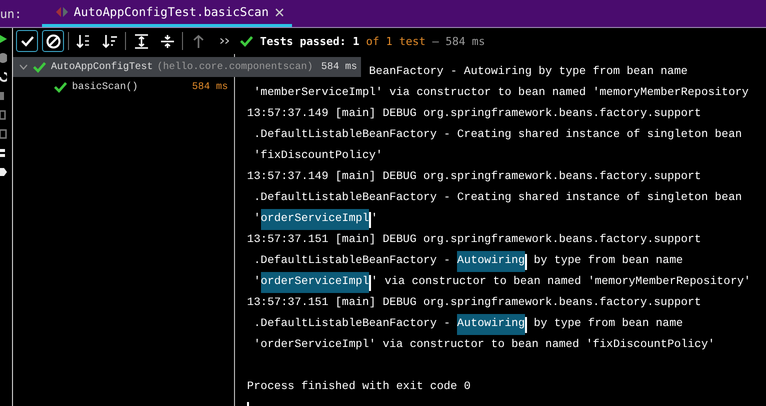  Describe the element at coordinates (23, 67) in the screenshot. I see `chevron-icon` at that location.